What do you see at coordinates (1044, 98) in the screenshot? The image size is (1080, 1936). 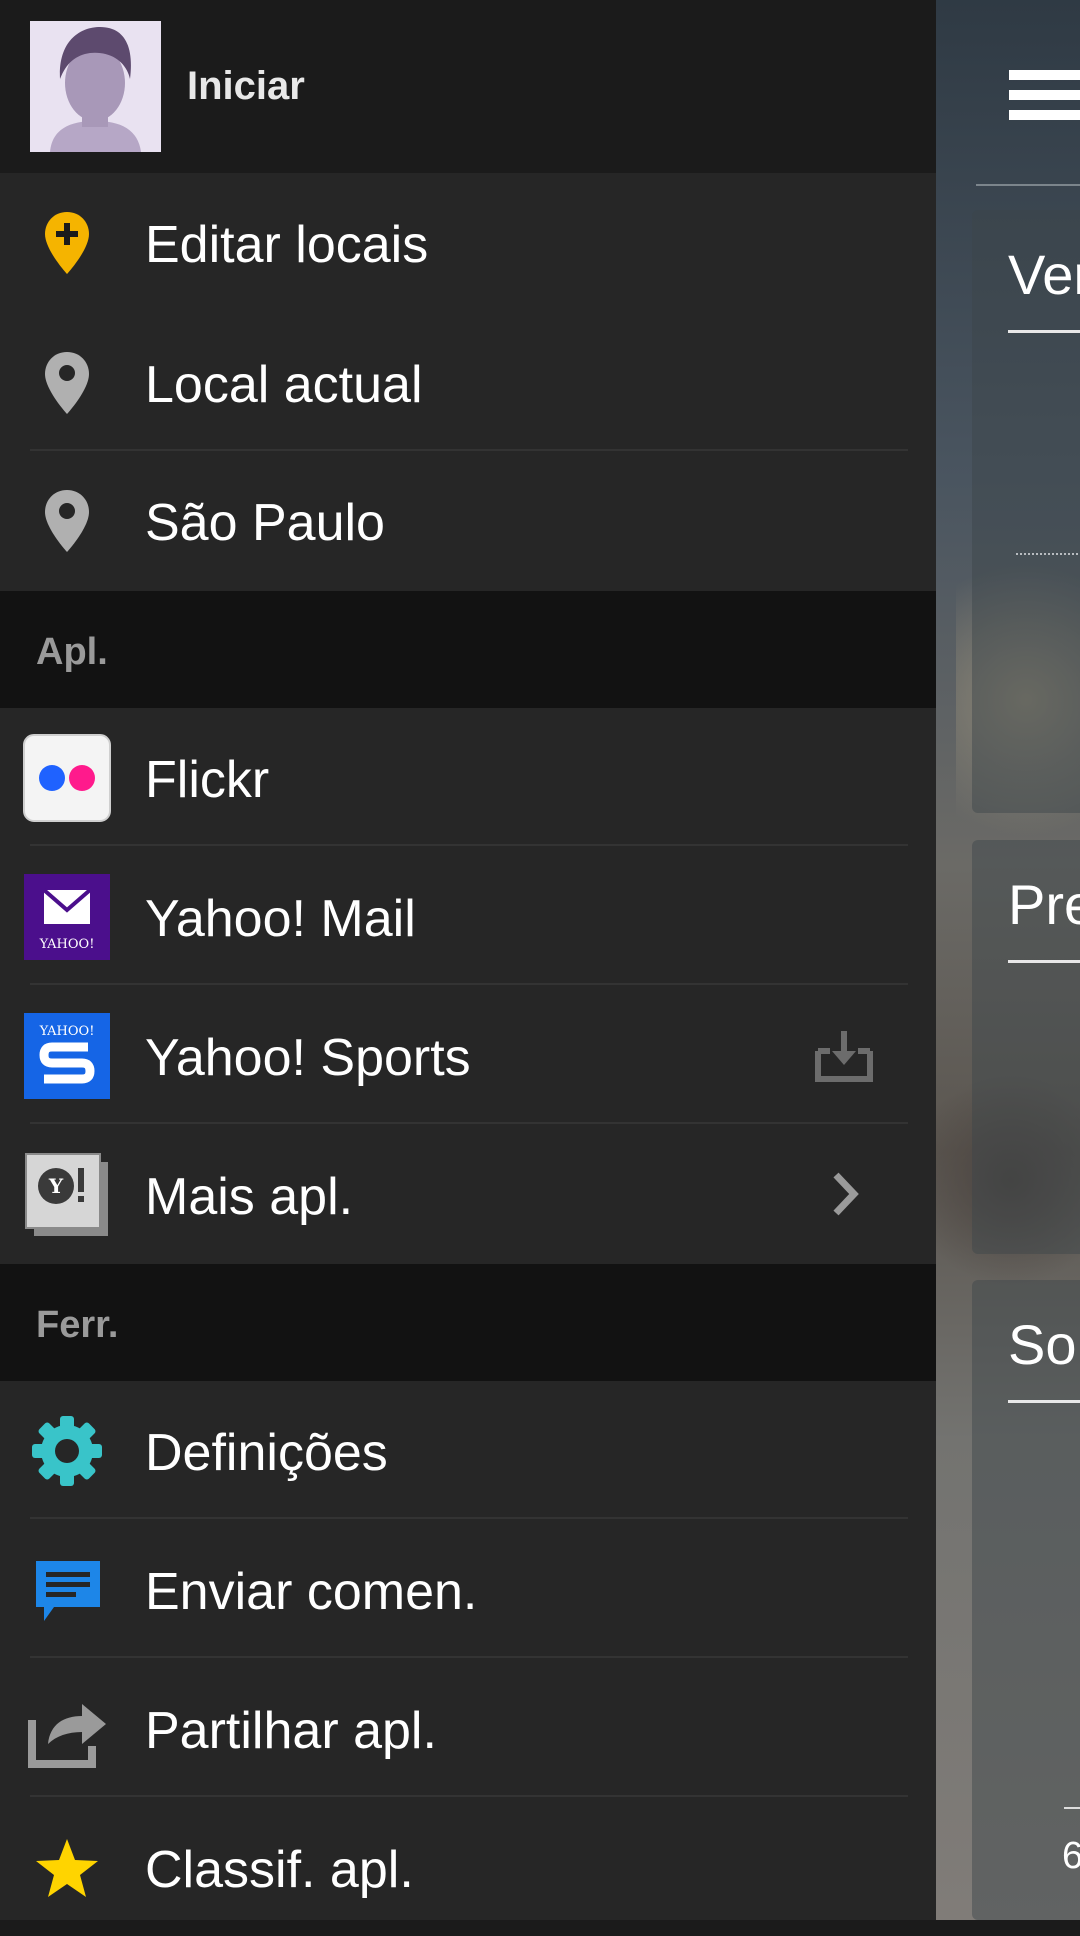 I see `hamburger-menu-icon` at bounding box center [1044, 98].